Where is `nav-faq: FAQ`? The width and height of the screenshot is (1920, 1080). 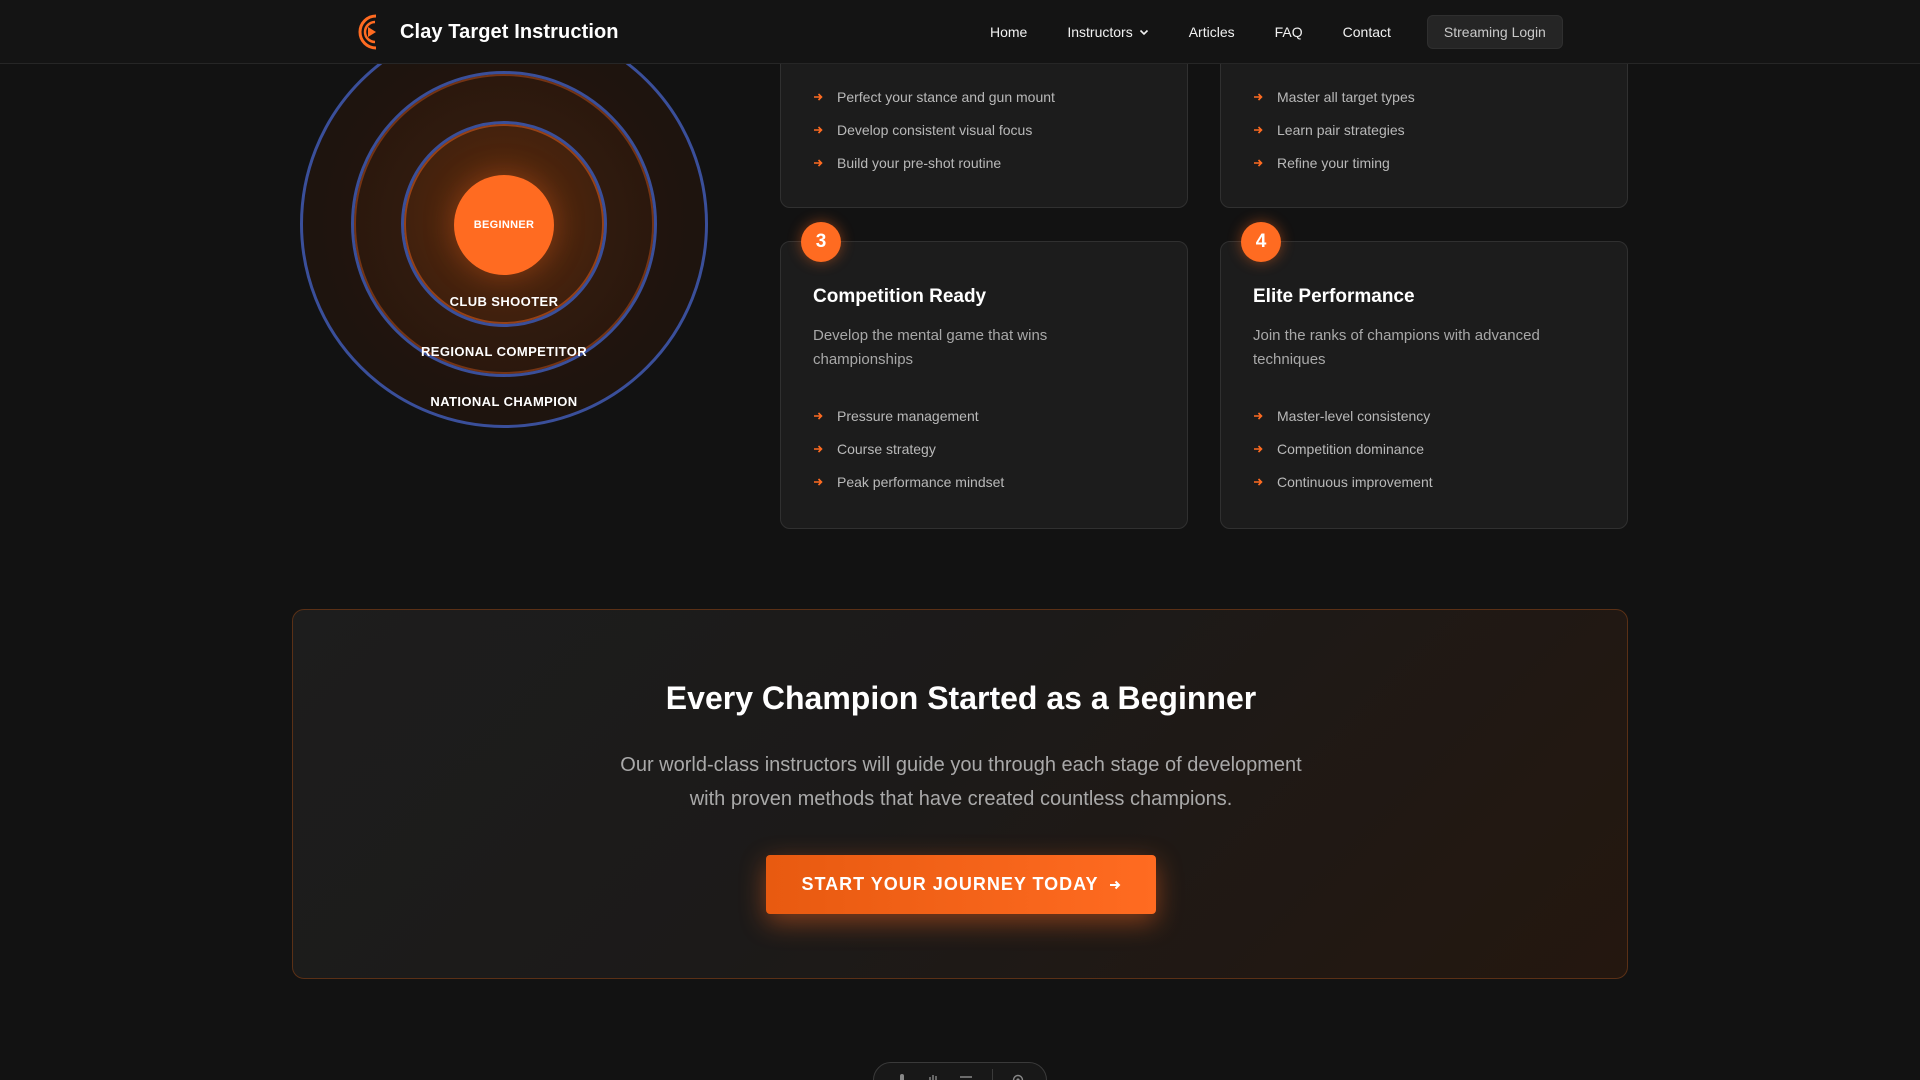
nav-faq: FAQ is located at coordinates (1289, 32).